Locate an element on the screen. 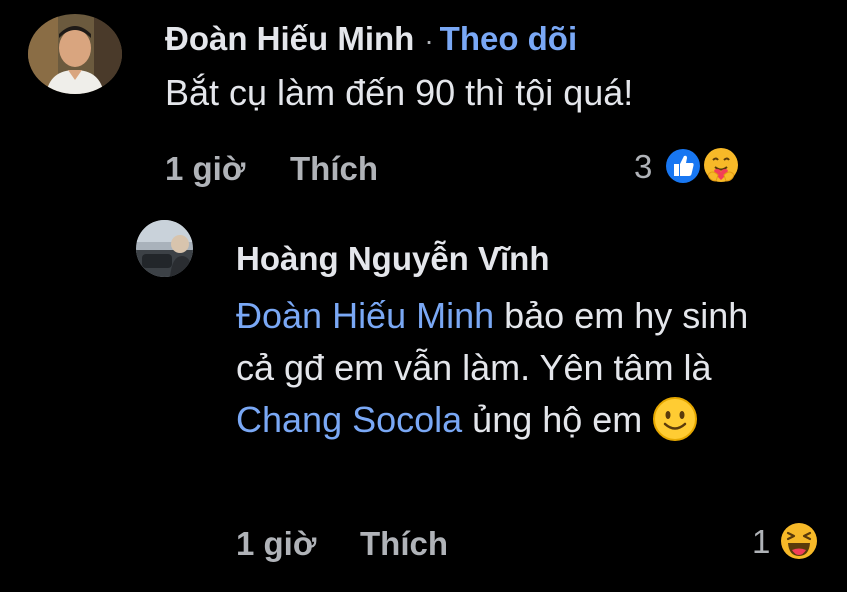  author-name: Hoàng Nguyễn Vĩnh is located at coordinates (393, 259).